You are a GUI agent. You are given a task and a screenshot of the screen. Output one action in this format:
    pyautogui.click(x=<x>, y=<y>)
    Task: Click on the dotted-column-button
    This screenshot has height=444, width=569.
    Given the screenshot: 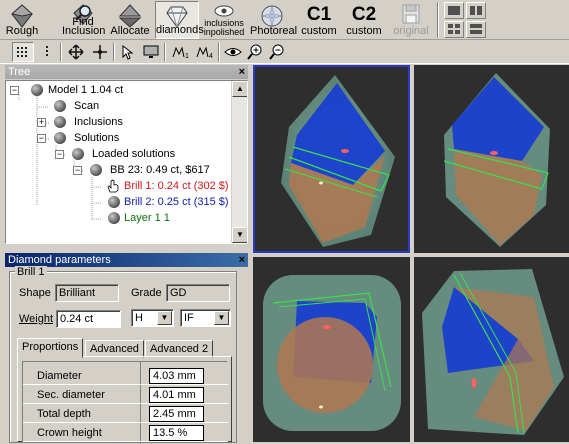 What is the action you would take?
    pyautogui.click(x=47, y=52)
    